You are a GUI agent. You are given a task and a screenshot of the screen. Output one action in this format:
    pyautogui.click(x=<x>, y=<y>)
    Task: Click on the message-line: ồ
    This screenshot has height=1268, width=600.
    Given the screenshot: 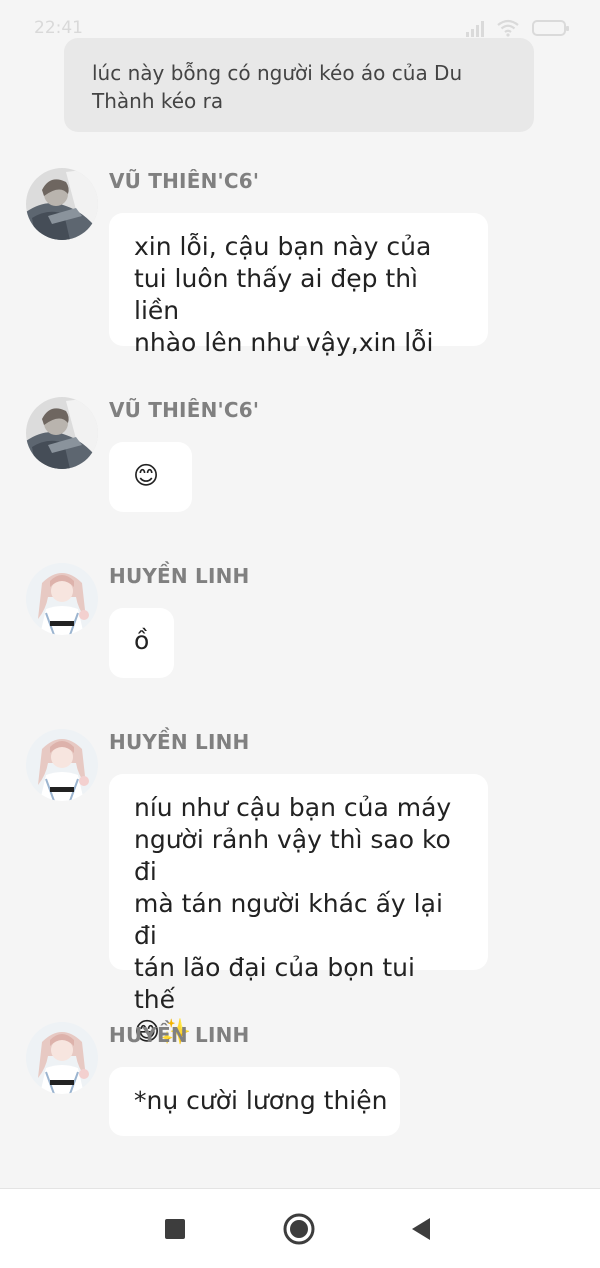 What is the action you would take?
    pyautogui.click(x=142, y=640)
    